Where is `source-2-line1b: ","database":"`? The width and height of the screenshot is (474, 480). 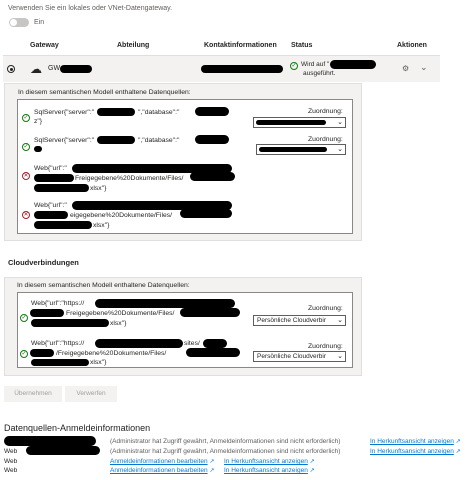 source-2-line1b: ","database":" is located at coordinates (159, 140).